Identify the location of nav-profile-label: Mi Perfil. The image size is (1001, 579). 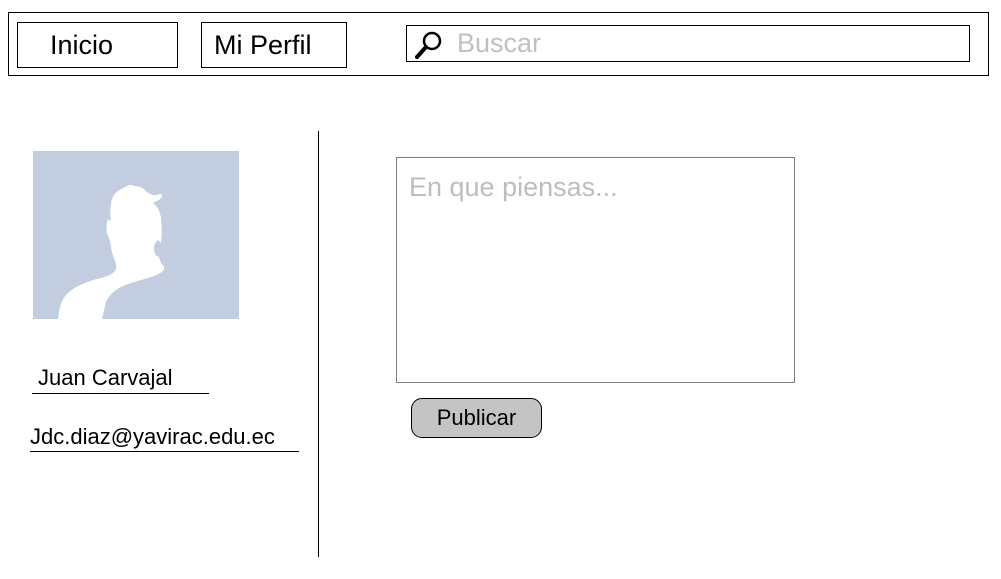
(263, 45).